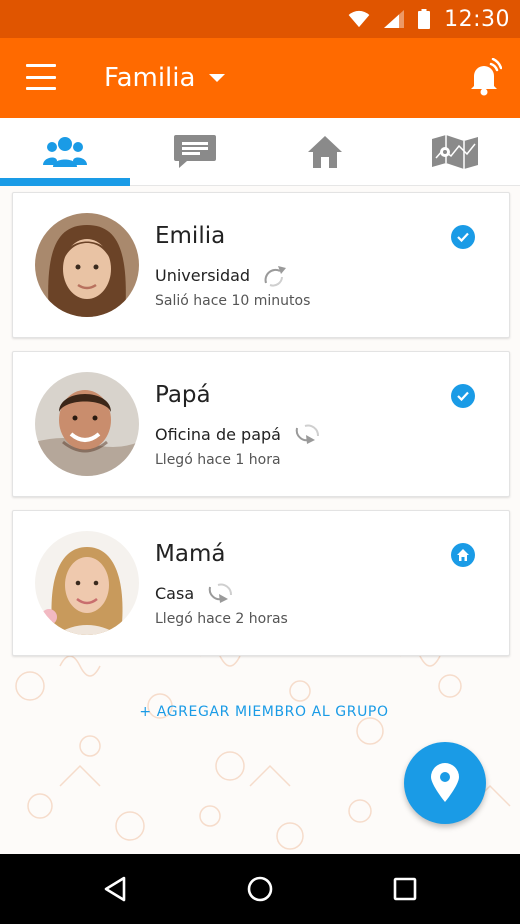  I want to click on home-icon, so click(325, 152).